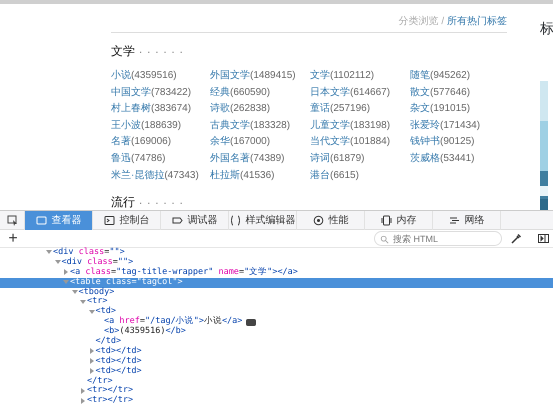  Describe the element at coordinates (425, 158) in the screenshot. I see `tag-link: 茨威格` at that location.